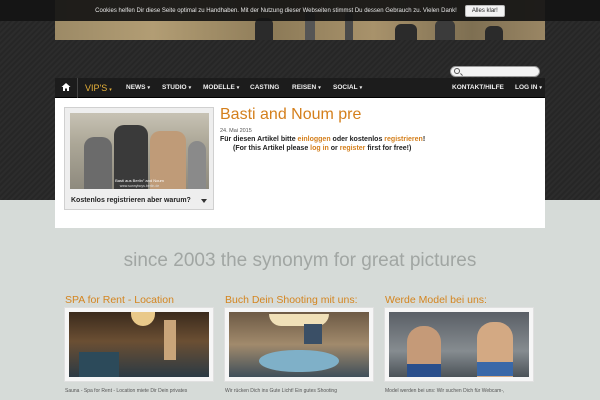 The image size is (600, 400). I want to click on article-title: Basti and Noum pre, so click(291, 114).